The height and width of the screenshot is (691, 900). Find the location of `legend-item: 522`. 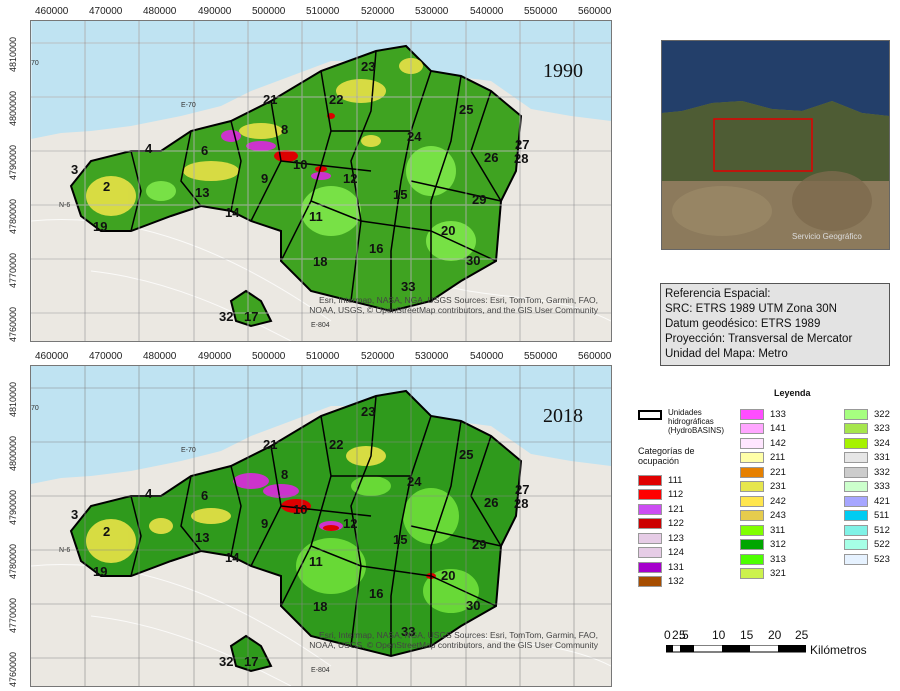

legend-item: 522 is located at coordinates (867, 545).